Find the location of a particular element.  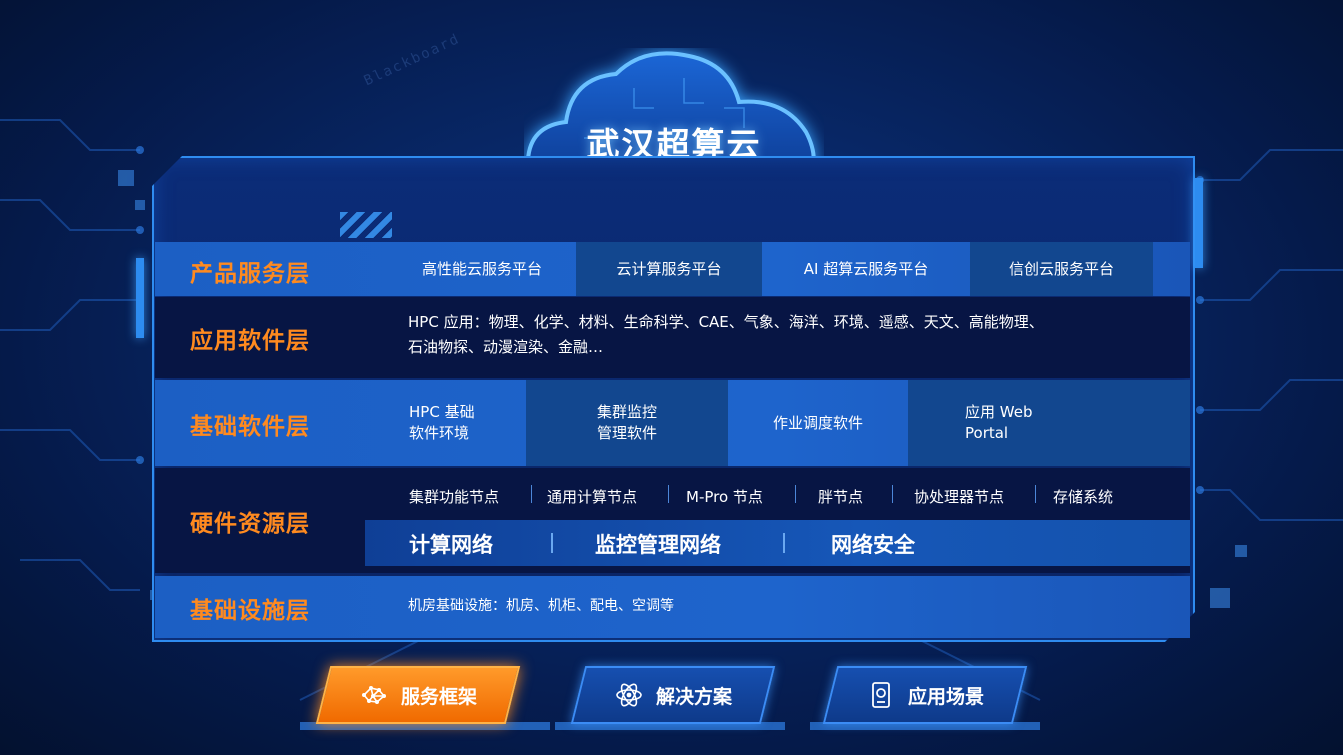

base-software-item: 作业调度软件 is located at coordinates (818, 423).